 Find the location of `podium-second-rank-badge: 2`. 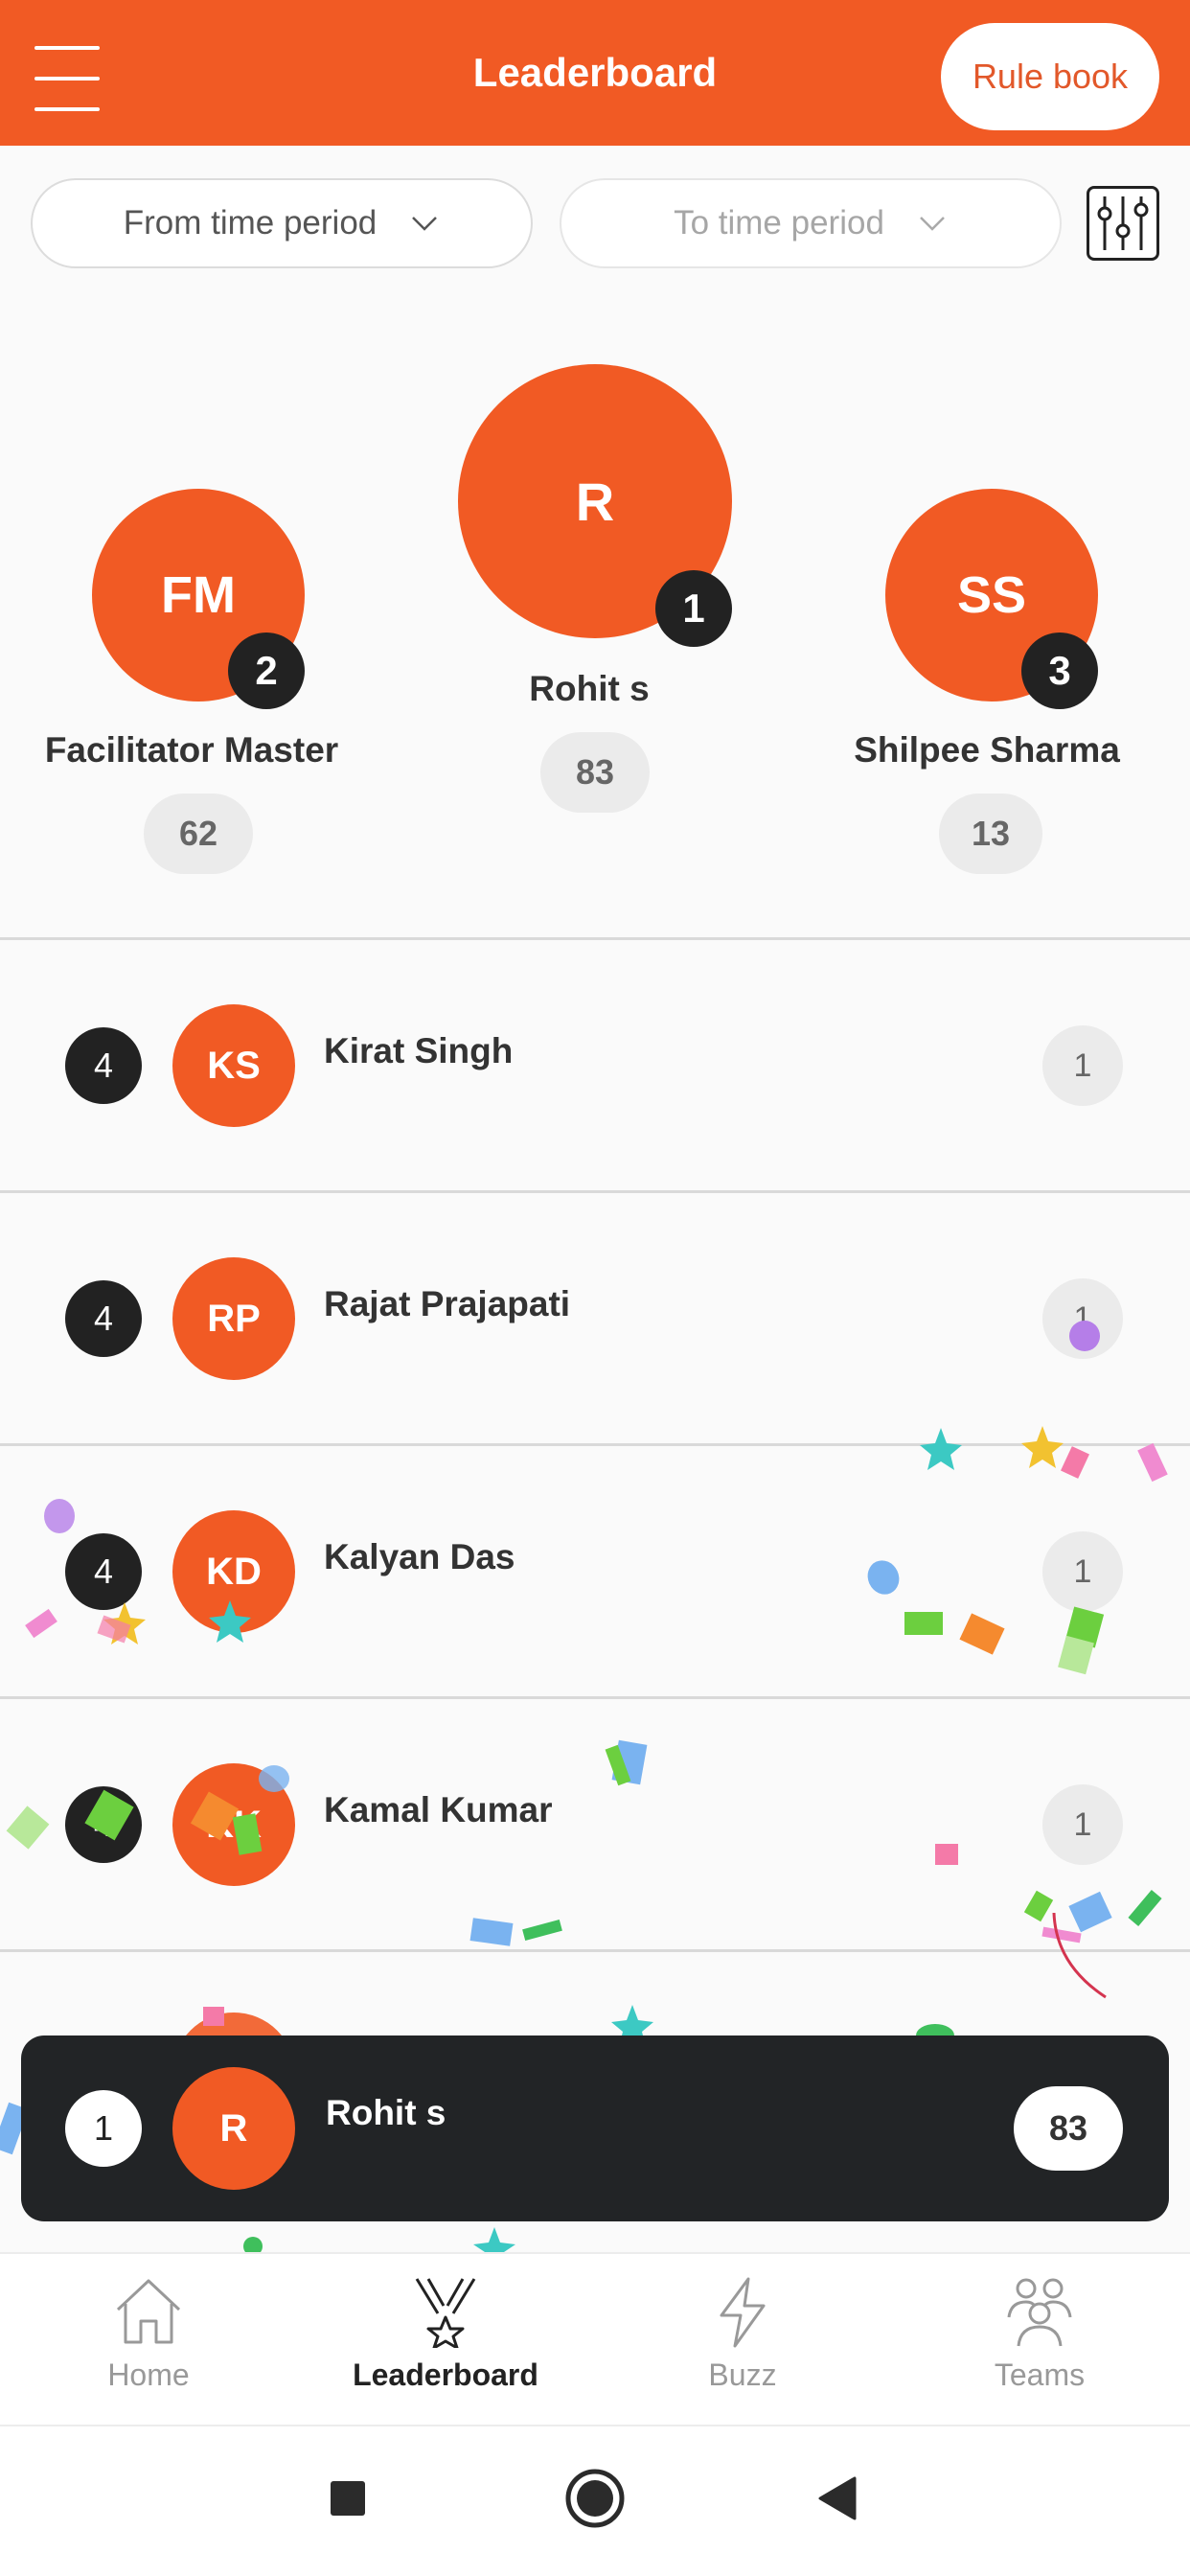

podium-second-rank-badge: 2 is located at coordinates (266, 670).